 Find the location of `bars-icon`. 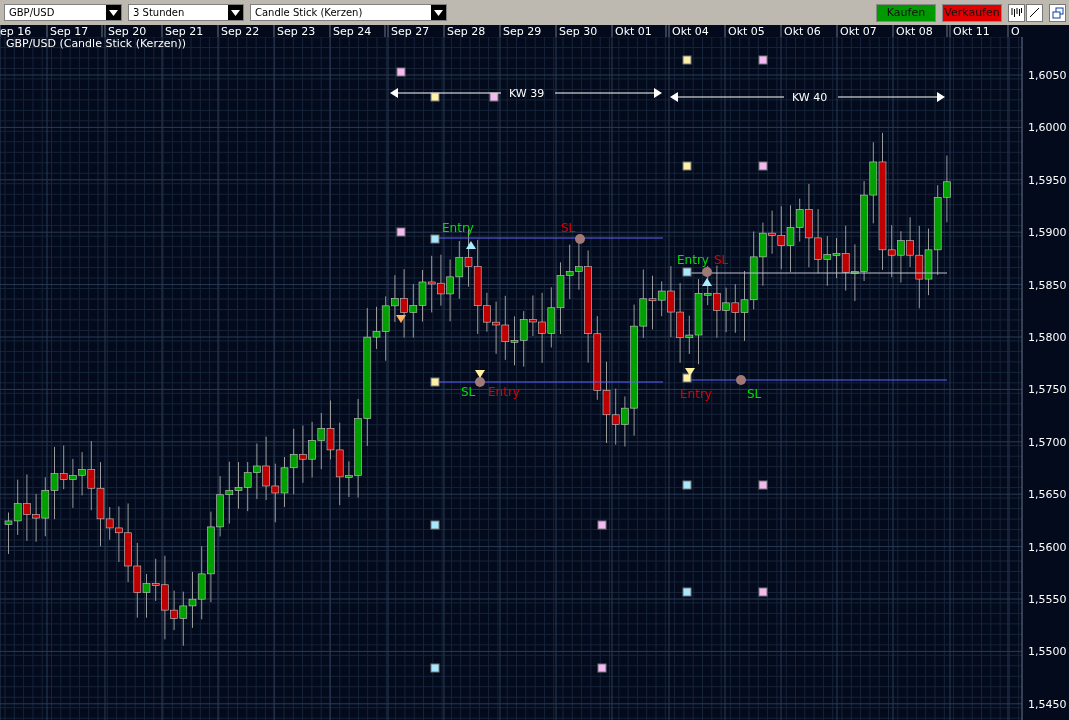

bars-icon is located at coordinates (1016, 12).